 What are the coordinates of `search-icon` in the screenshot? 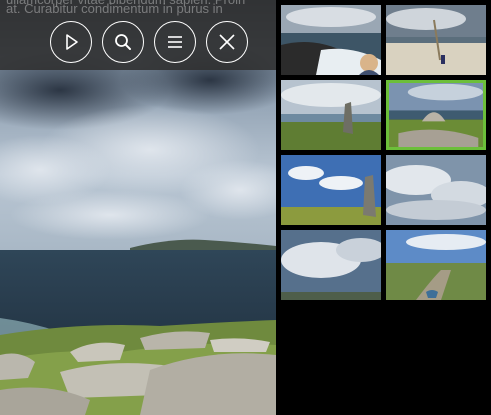 It's located at (123, 42).